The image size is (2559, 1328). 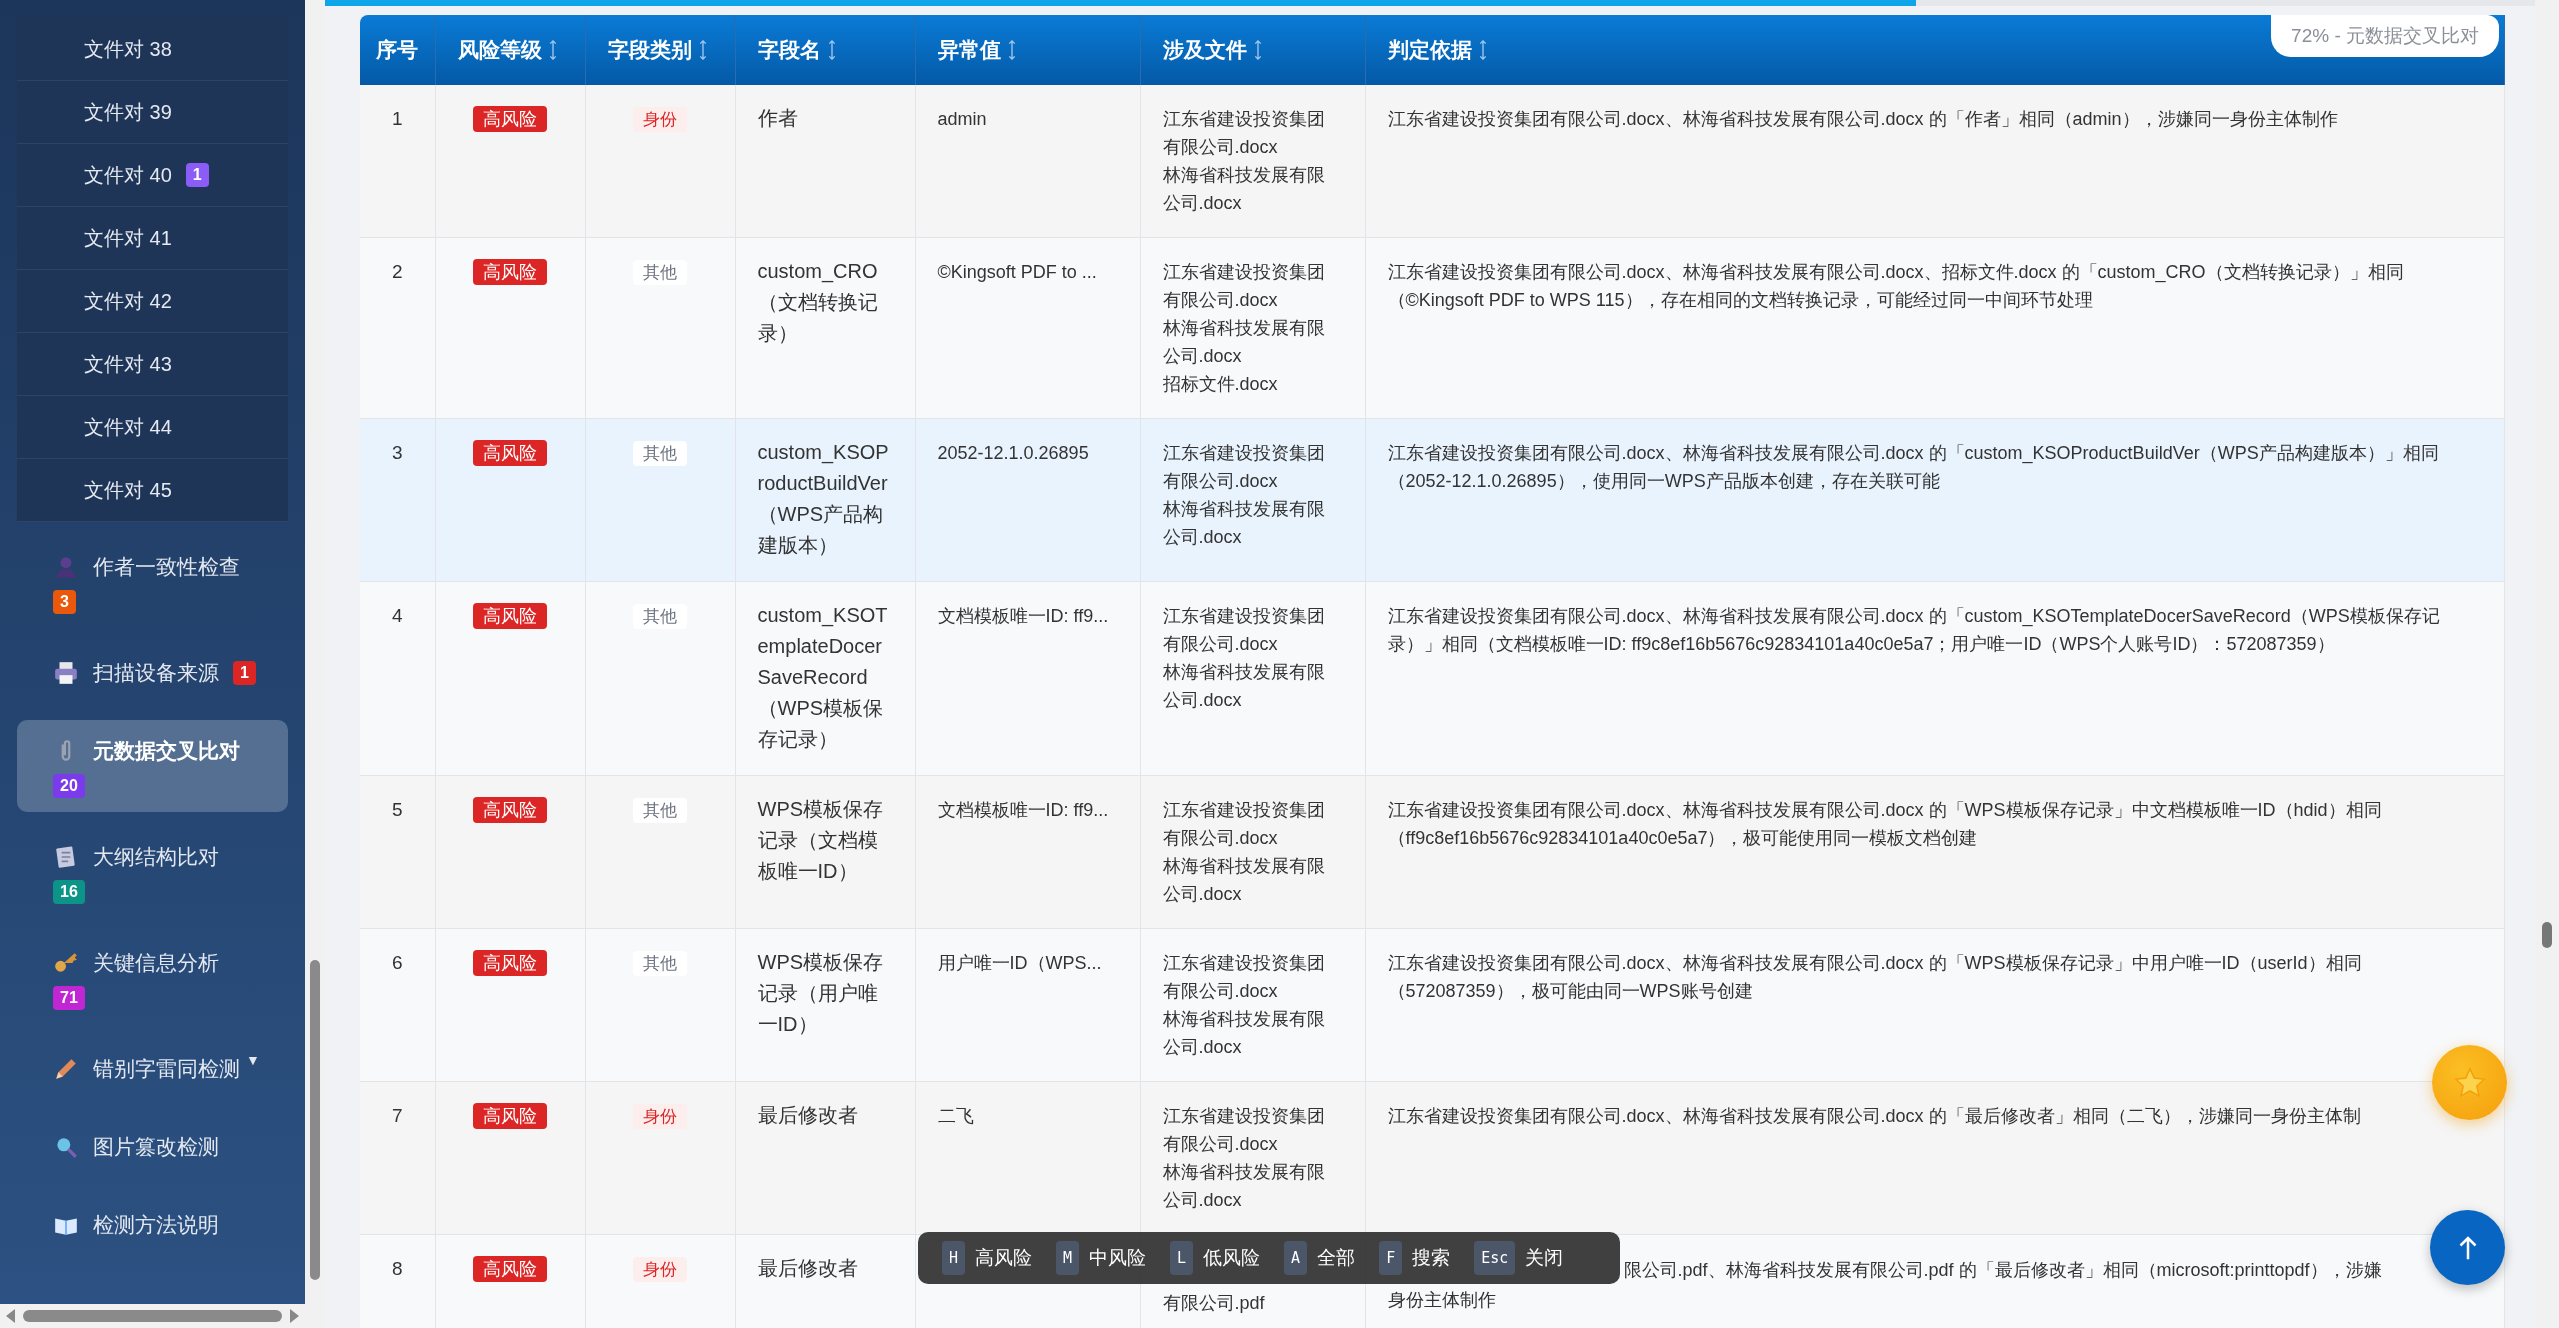 I want to click on row-number: 5, so click(x=397, y=809).